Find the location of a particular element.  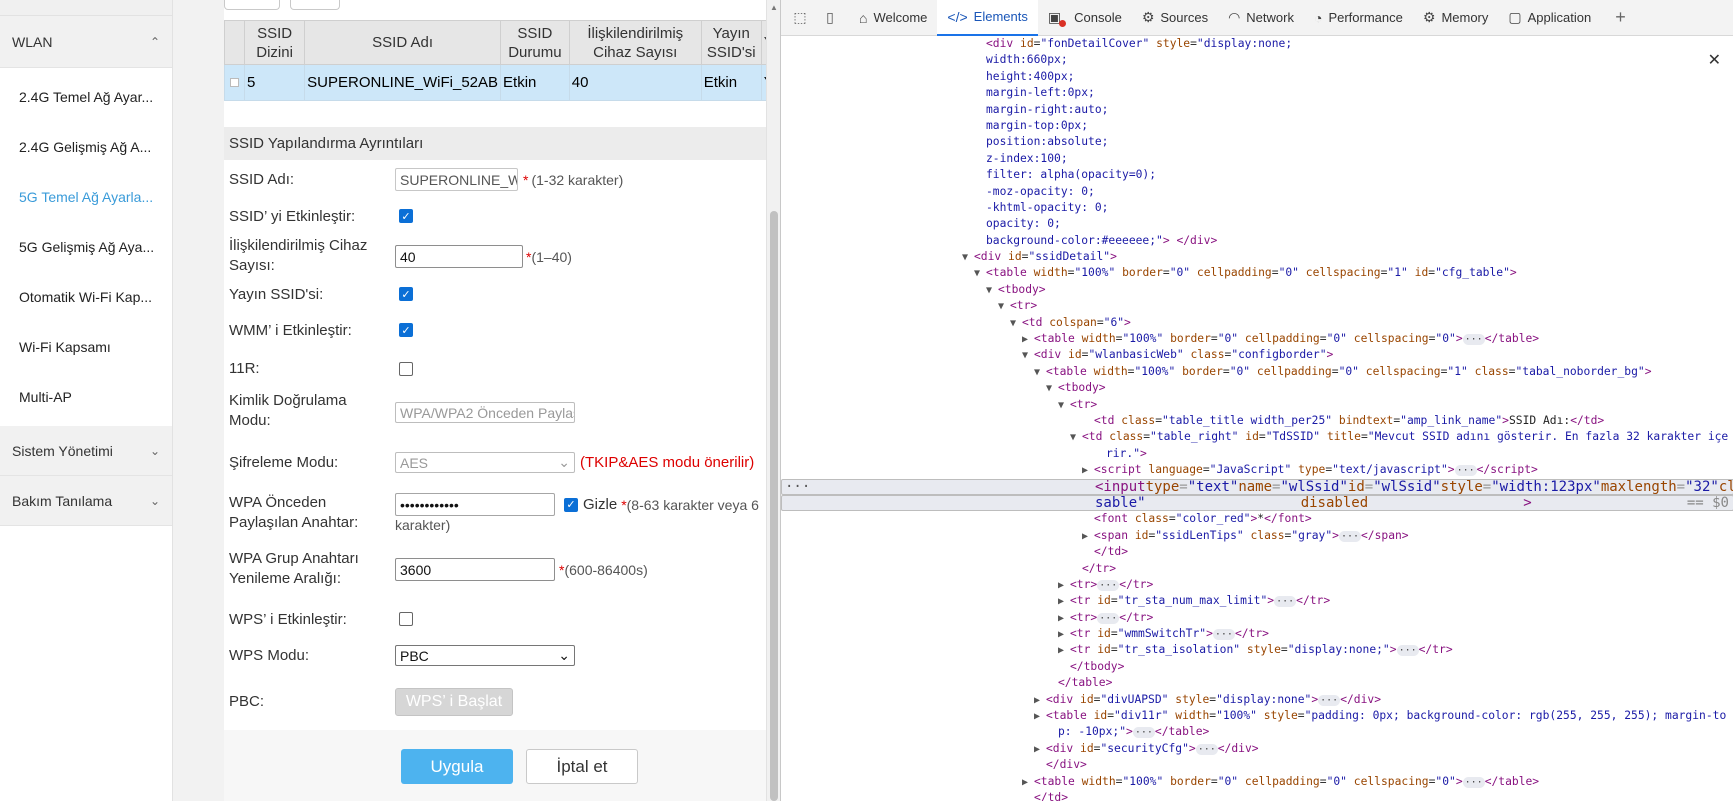

hide-psk-checkbox: ✓ is located at coordinates (571, 504).